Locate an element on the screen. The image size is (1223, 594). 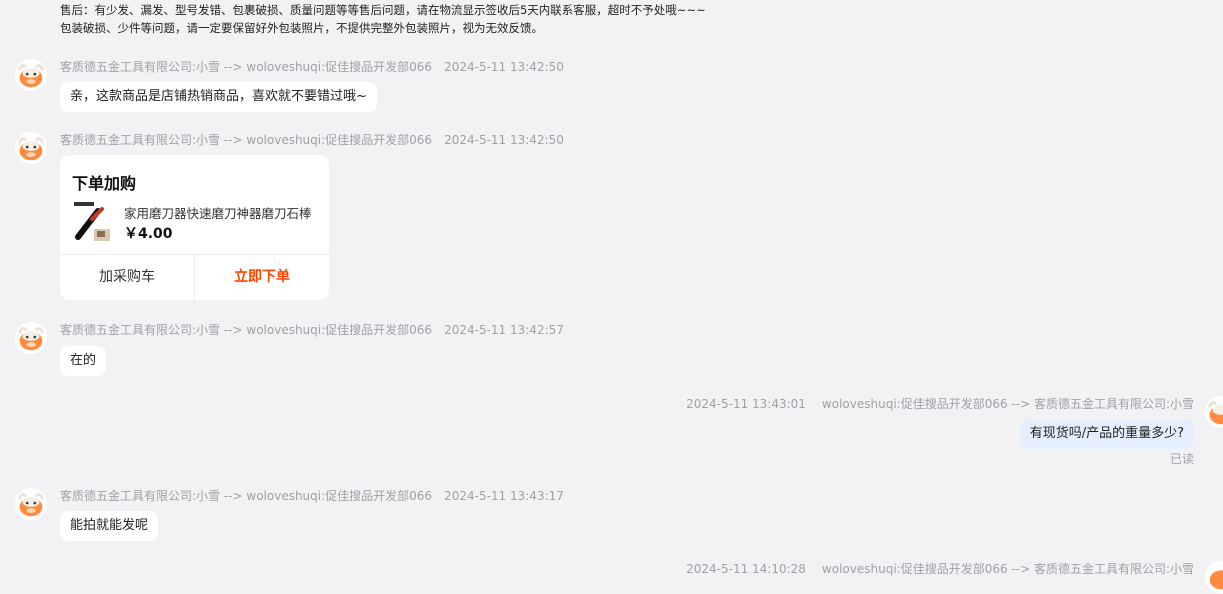
timestamp: 2024-5-11 13:43:01 is located at coordinates (746, 404).